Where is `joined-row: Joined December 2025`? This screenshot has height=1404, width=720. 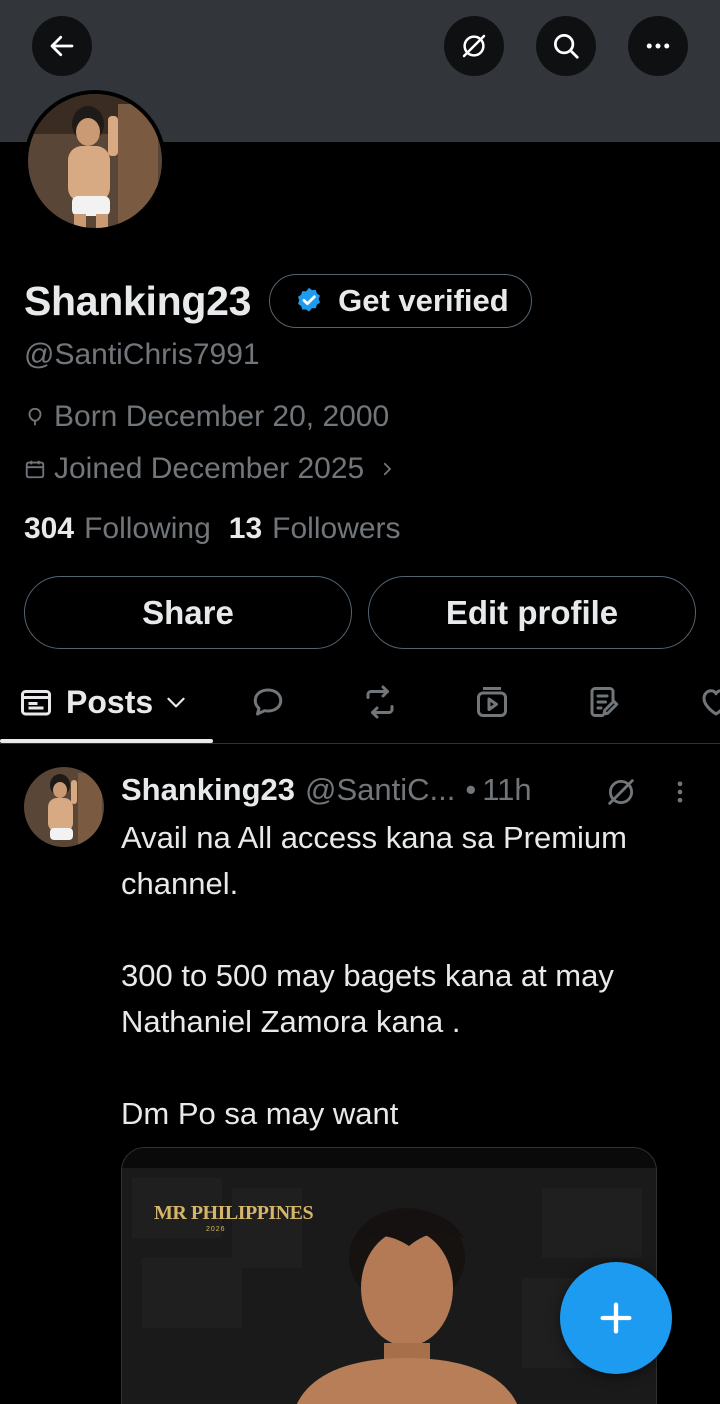 joined-row: Joined December 2025 is located at coordinates (214, 469).